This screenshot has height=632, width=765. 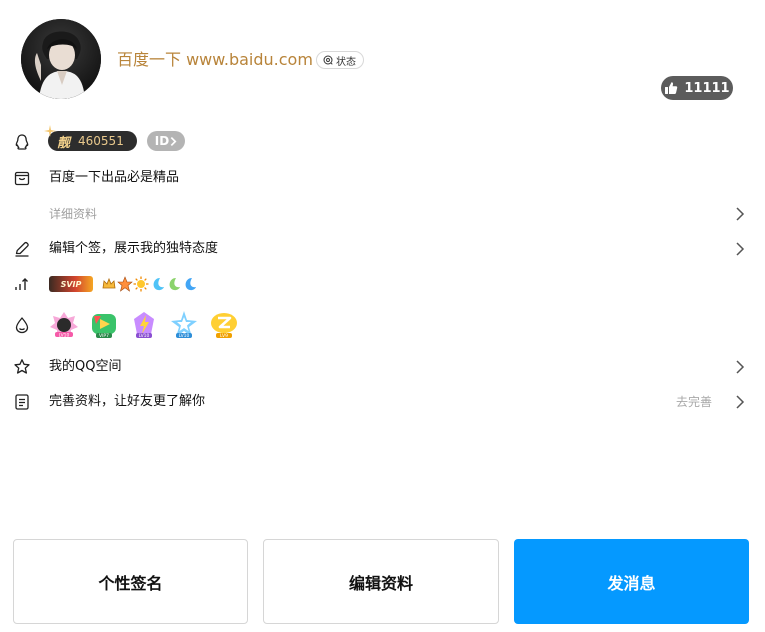 What do you see at coordinates (382, 402) in the screenshot?
I see `complete-profile-row: 完善资料，让好友更了解你 去完善` at bounding box center [382, 402].